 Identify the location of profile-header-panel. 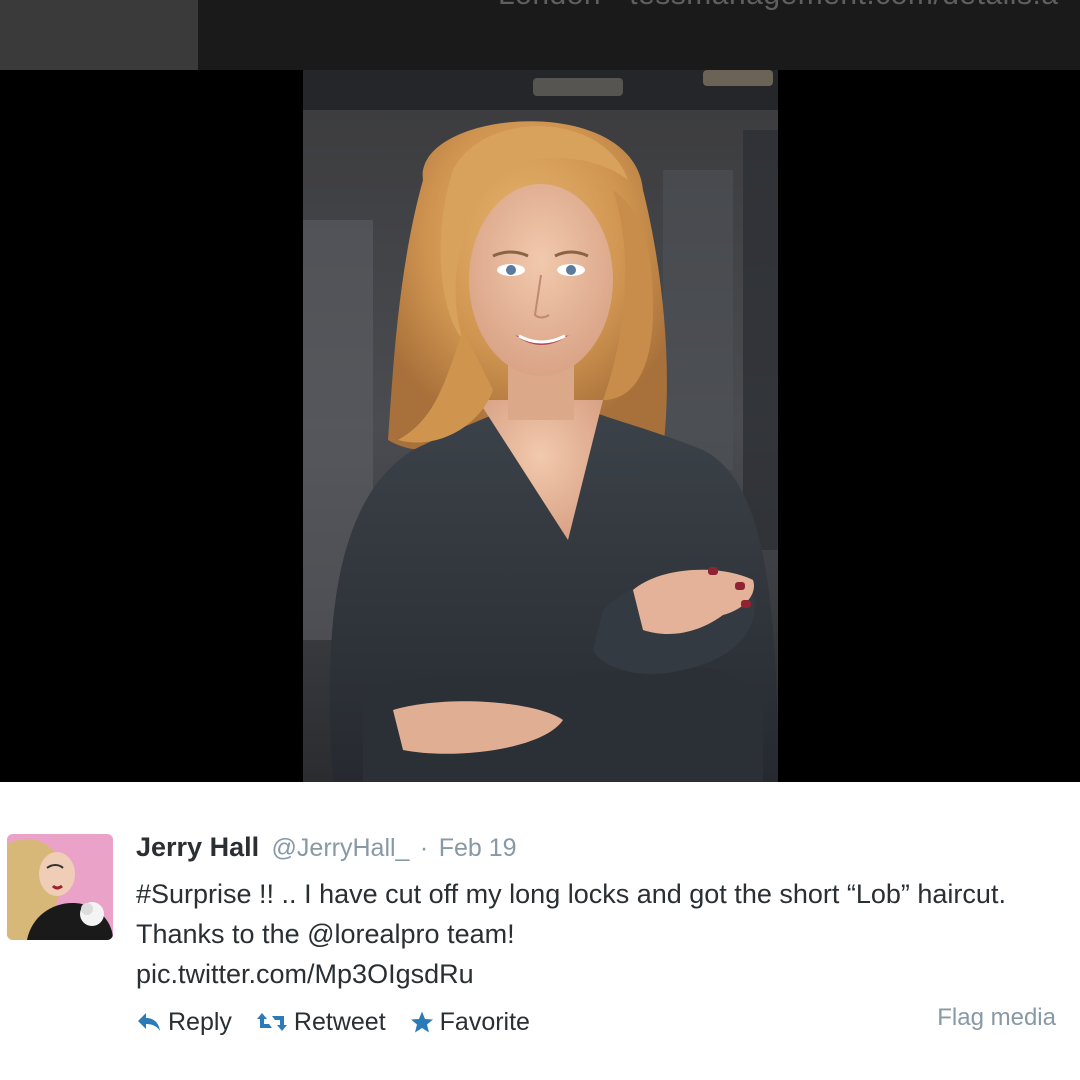
(99, 35).